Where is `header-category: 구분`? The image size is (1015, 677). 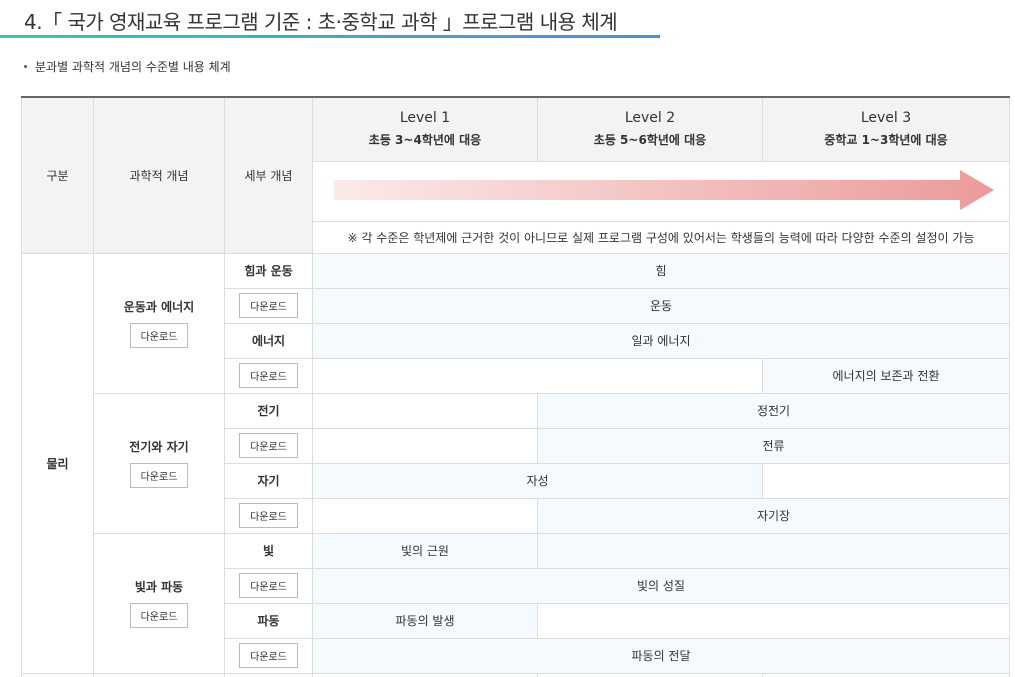
header-category: 구분 is located at coordinates (57, 175).